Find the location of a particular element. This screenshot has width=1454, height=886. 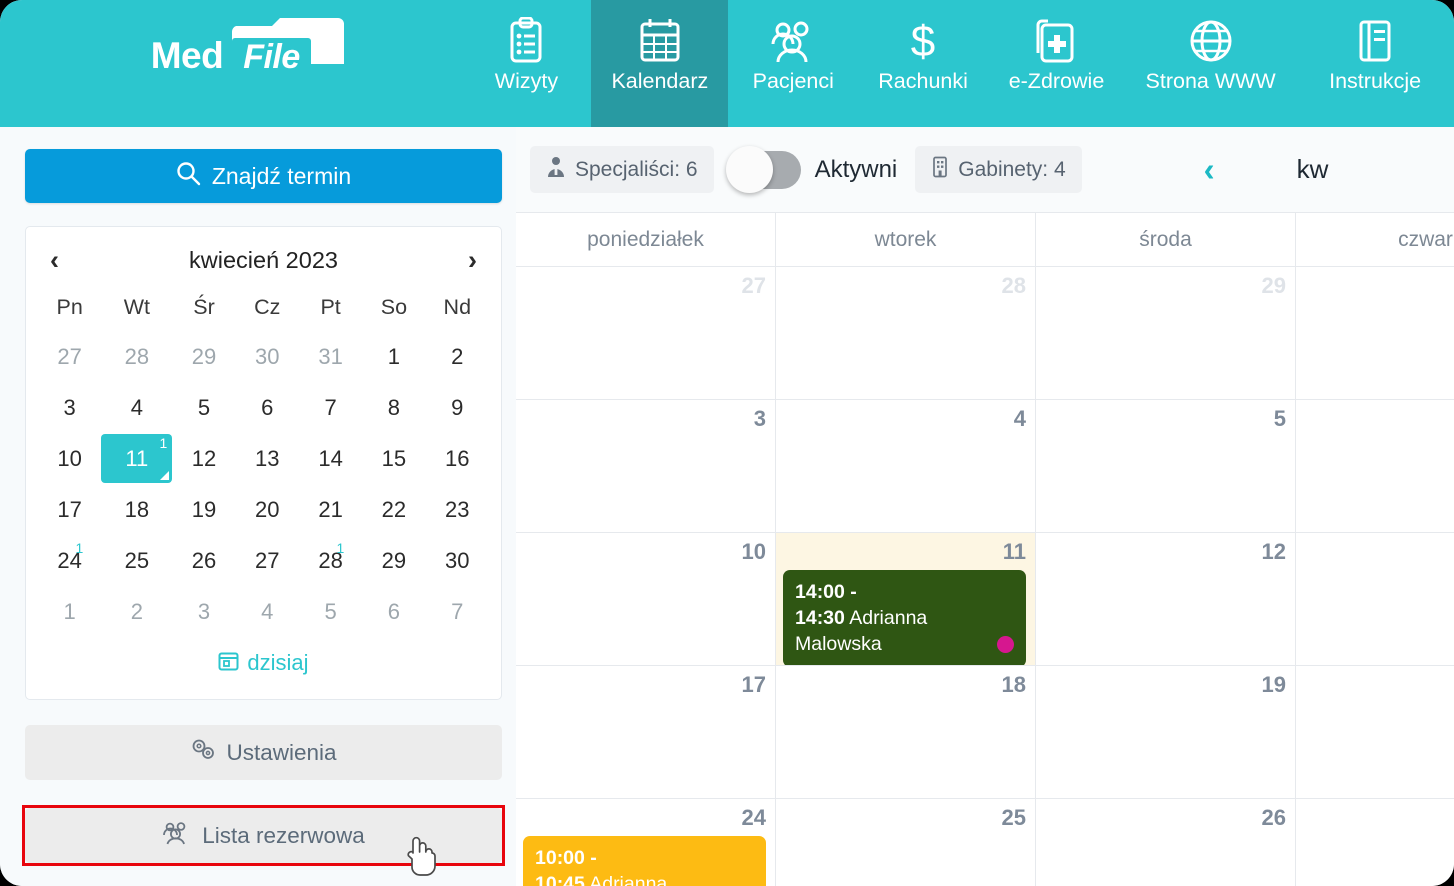

calendar-day-cell: 2410:00 -10:45 Adrianna Malowska is located at coordinates (646, 842).